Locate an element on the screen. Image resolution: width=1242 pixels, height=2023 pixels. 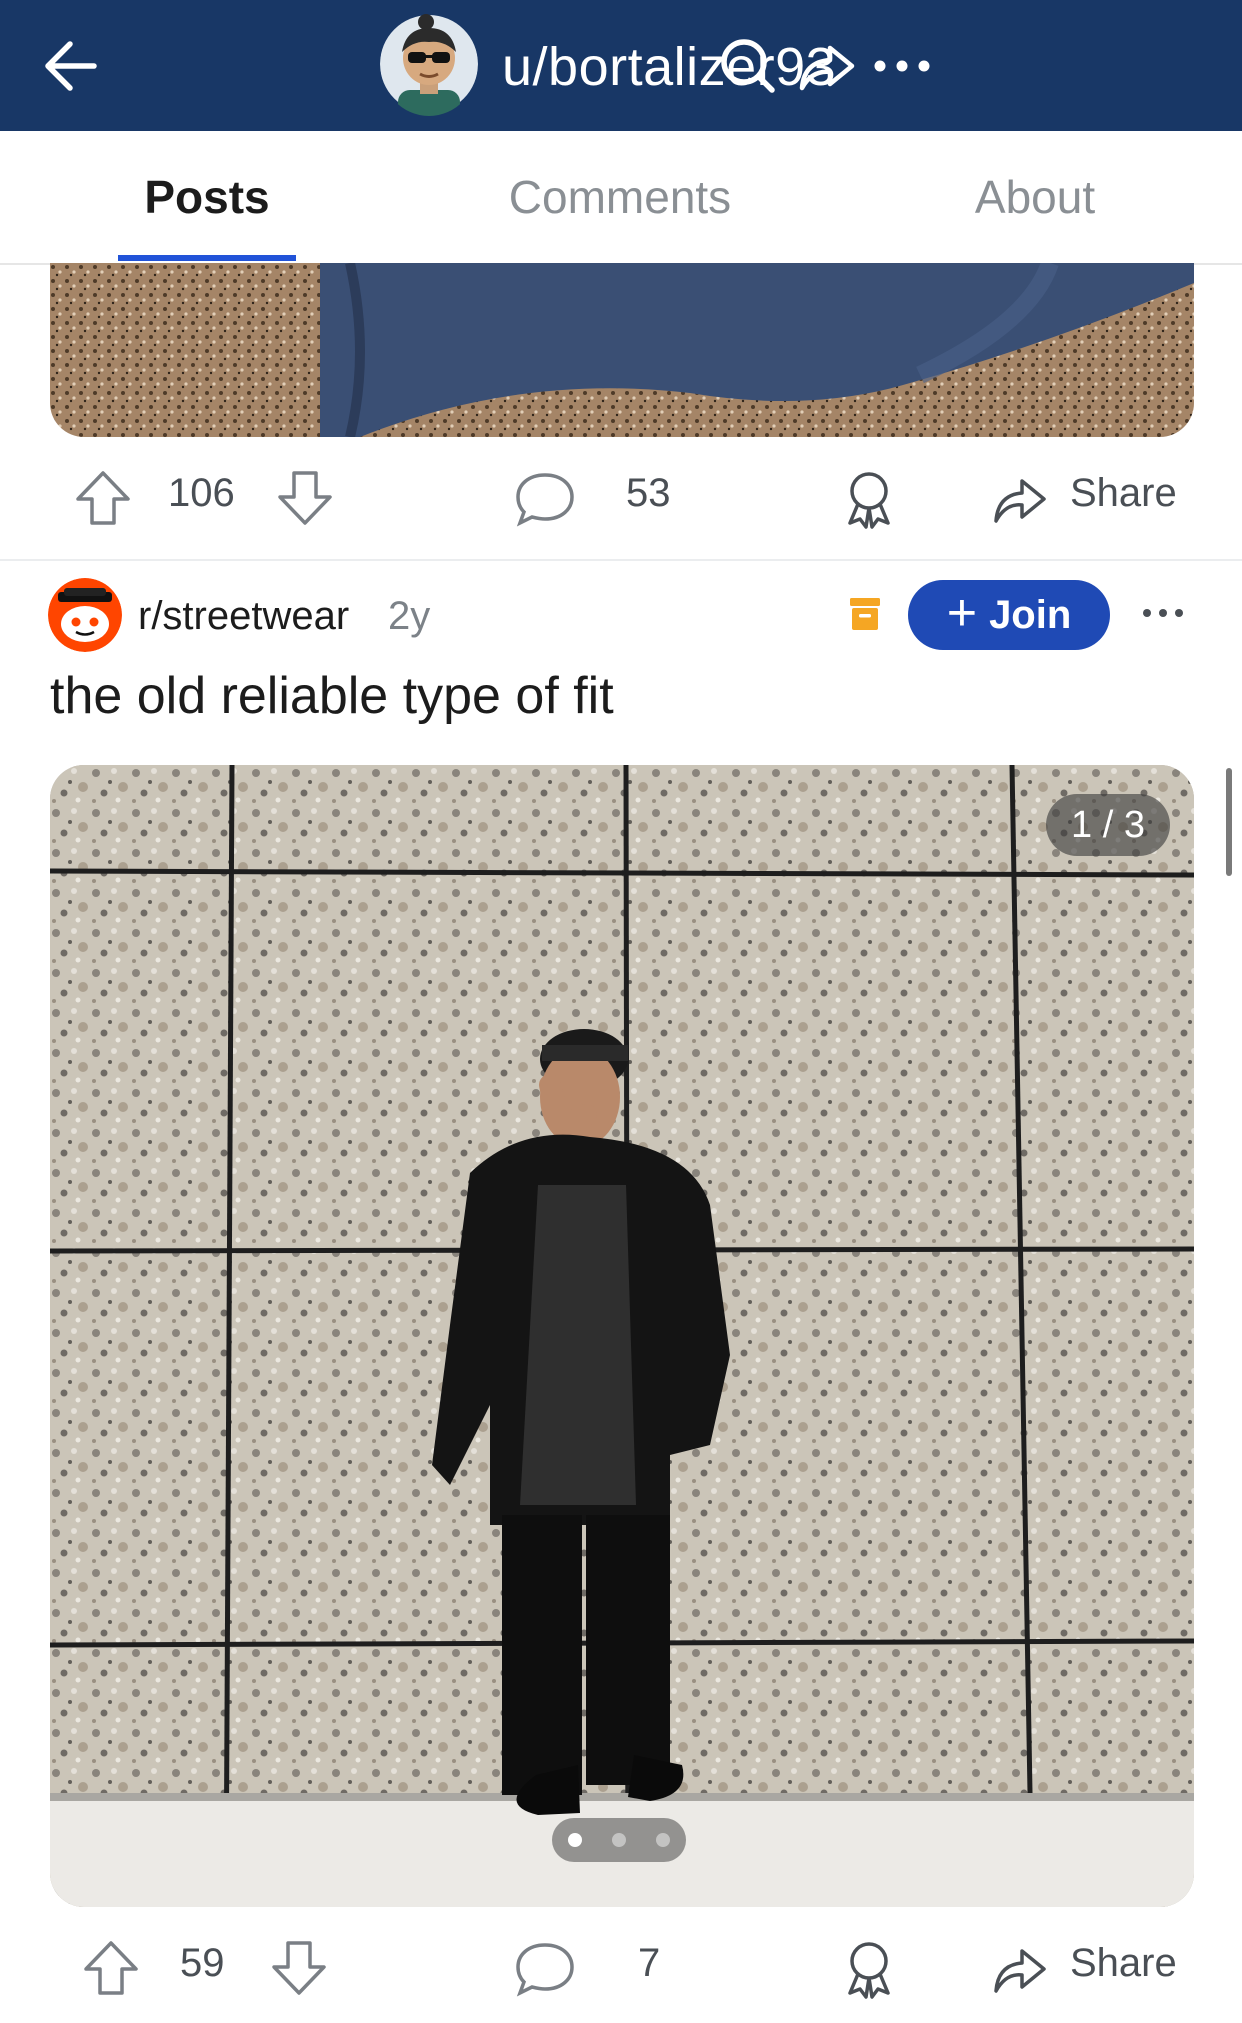
join-button: + Join is located at coordinates (1009, 615).